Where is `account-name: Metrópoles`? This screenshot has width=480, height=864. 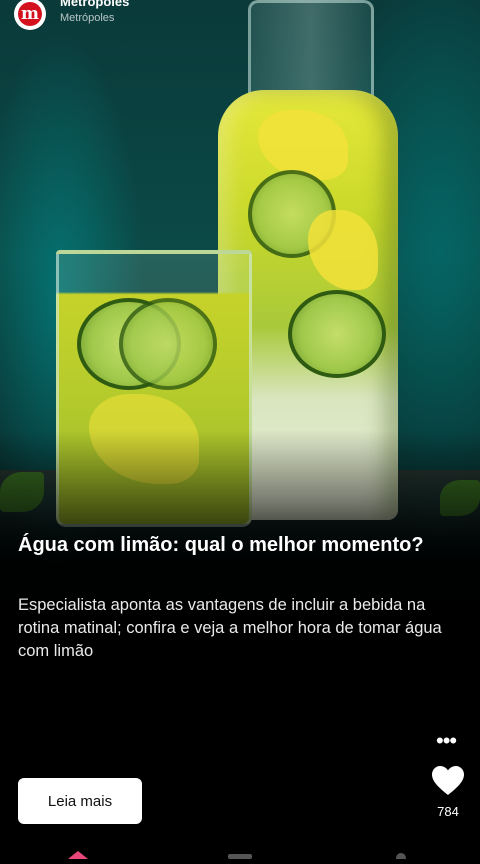
account-name: Metrópoles is located at coordinates (94, 4).